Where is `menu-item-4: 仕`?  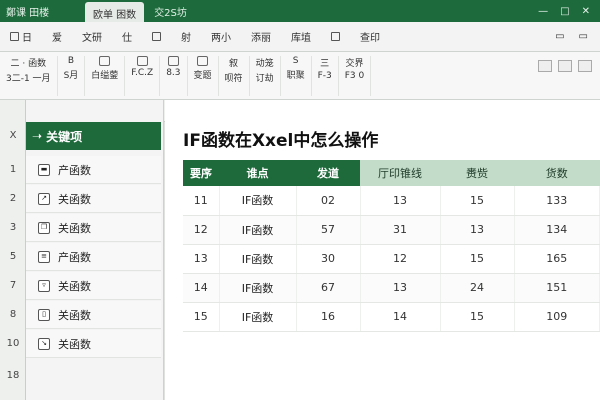
menu-item-4: 仕 is located at coordinates (127, 37).